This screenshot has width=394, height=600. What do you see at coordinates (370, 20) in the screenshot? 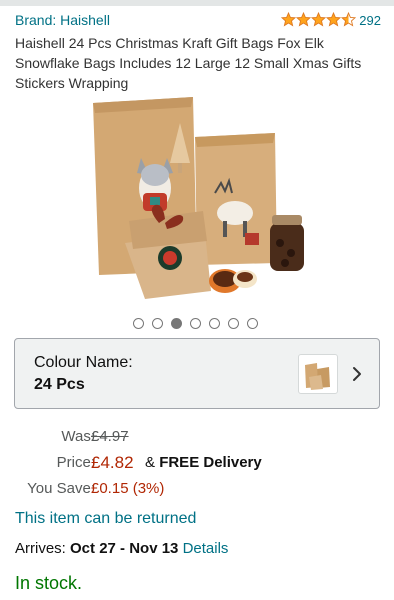
I see `rating-count-link: 292` at bounding box center [370, 20].